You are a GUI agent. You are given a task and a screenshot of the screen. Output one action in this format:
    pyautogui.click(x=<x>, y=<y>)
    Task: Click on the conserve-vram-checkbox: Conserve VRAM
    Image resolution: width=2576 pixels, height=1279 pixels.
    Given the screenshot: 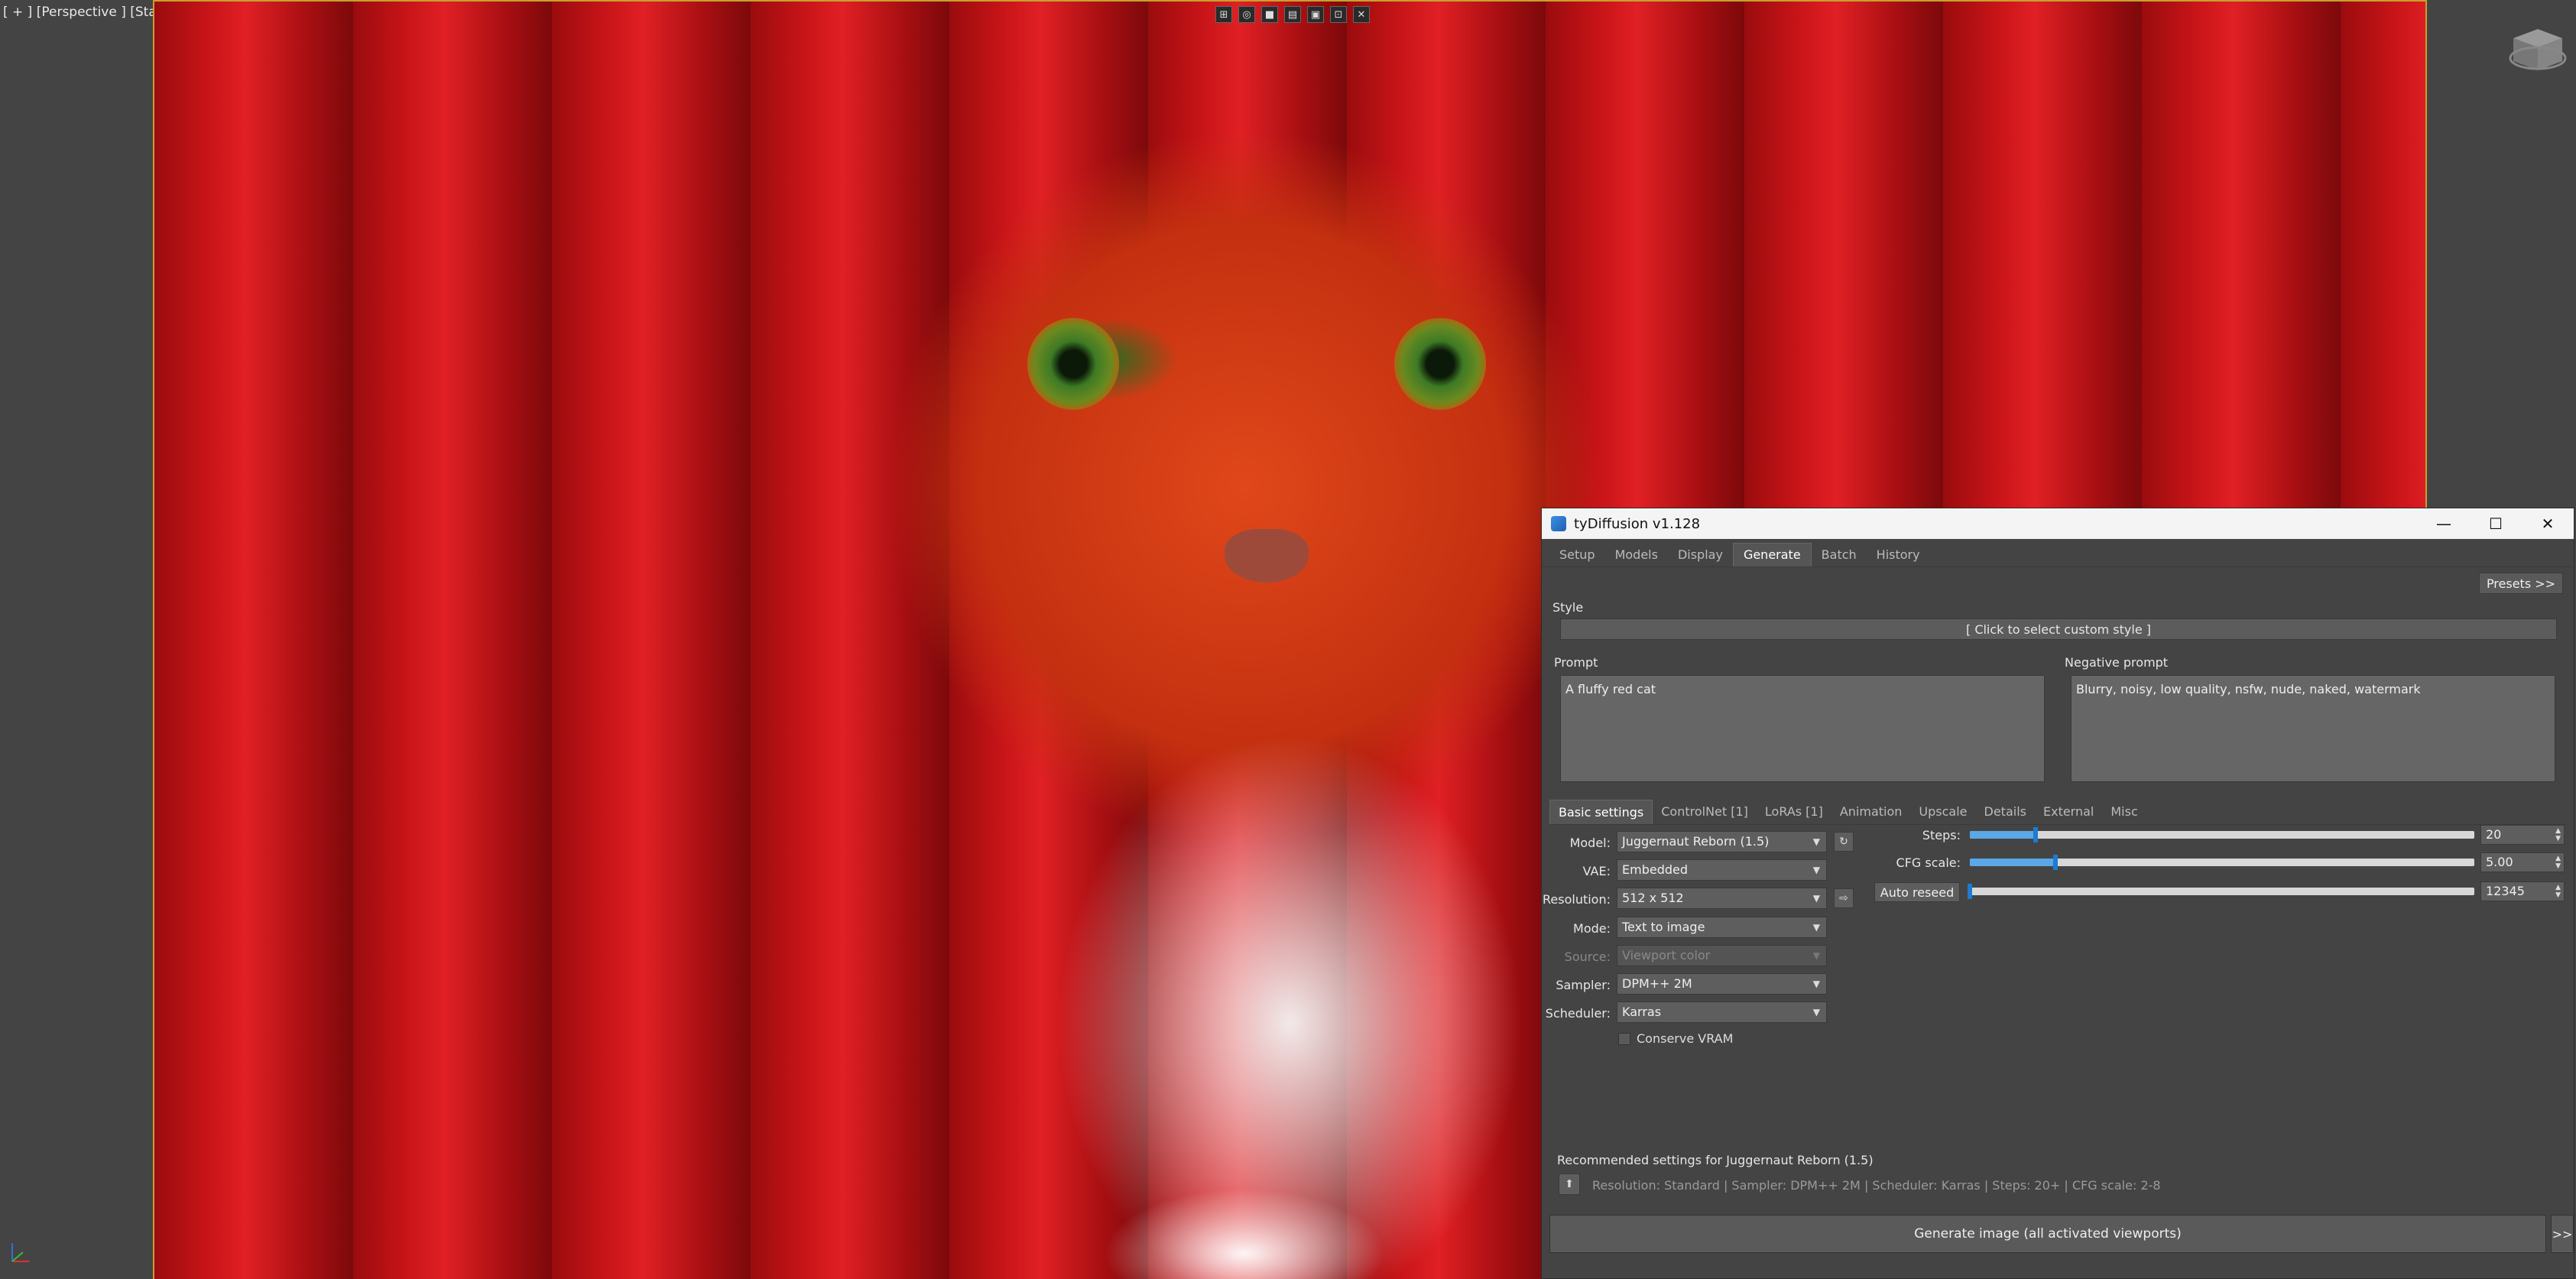 What is the action you would take?
    pyautogui.click(x=1675, y=1039)
    